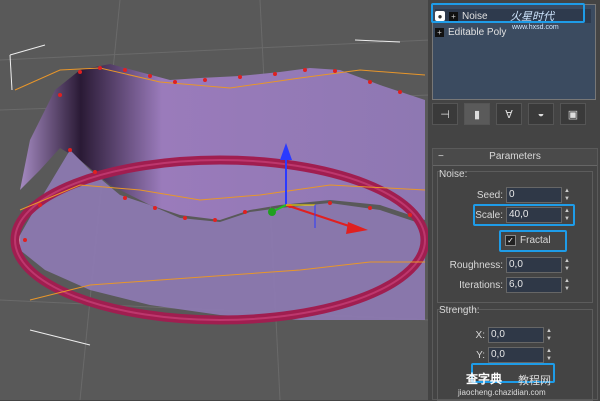 The image size is (600, 401). What do you see at coordinates (459, 310) in the screenshot?
I see `strength-group-label: Strength:` at bounding box center [459, 310].